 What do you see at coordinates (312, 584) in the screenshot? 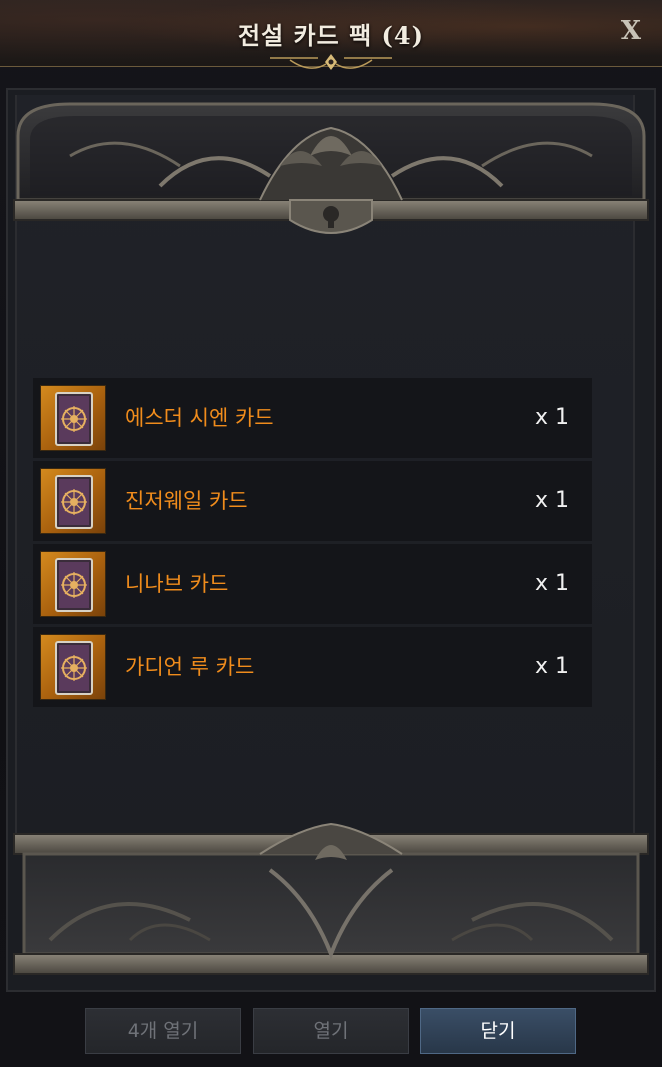
I see `list-item: 니나브 카드 x 1` at bounding box center [312, 584].